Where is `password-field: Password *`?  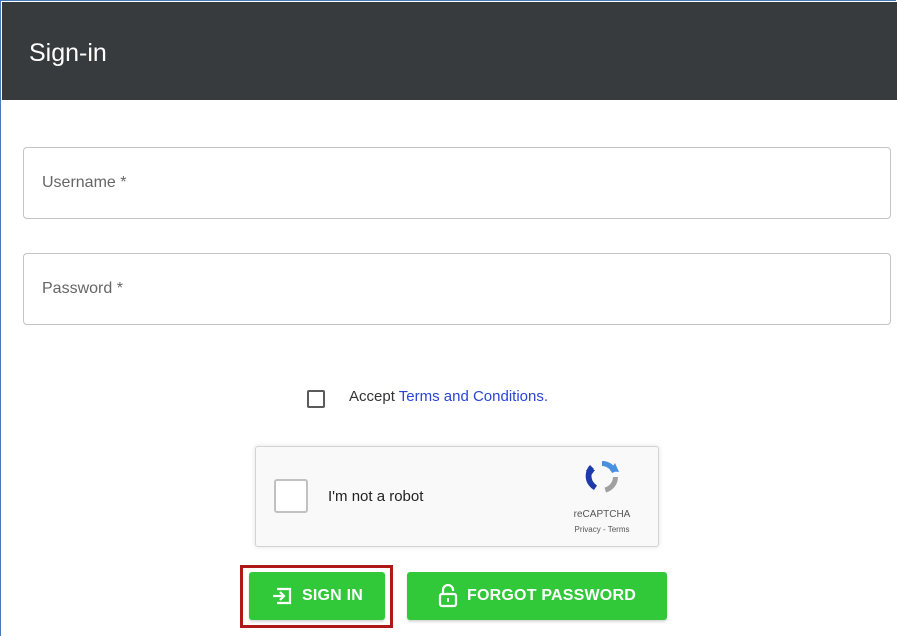 password-field: Password * is located at coordinates (457, 289).